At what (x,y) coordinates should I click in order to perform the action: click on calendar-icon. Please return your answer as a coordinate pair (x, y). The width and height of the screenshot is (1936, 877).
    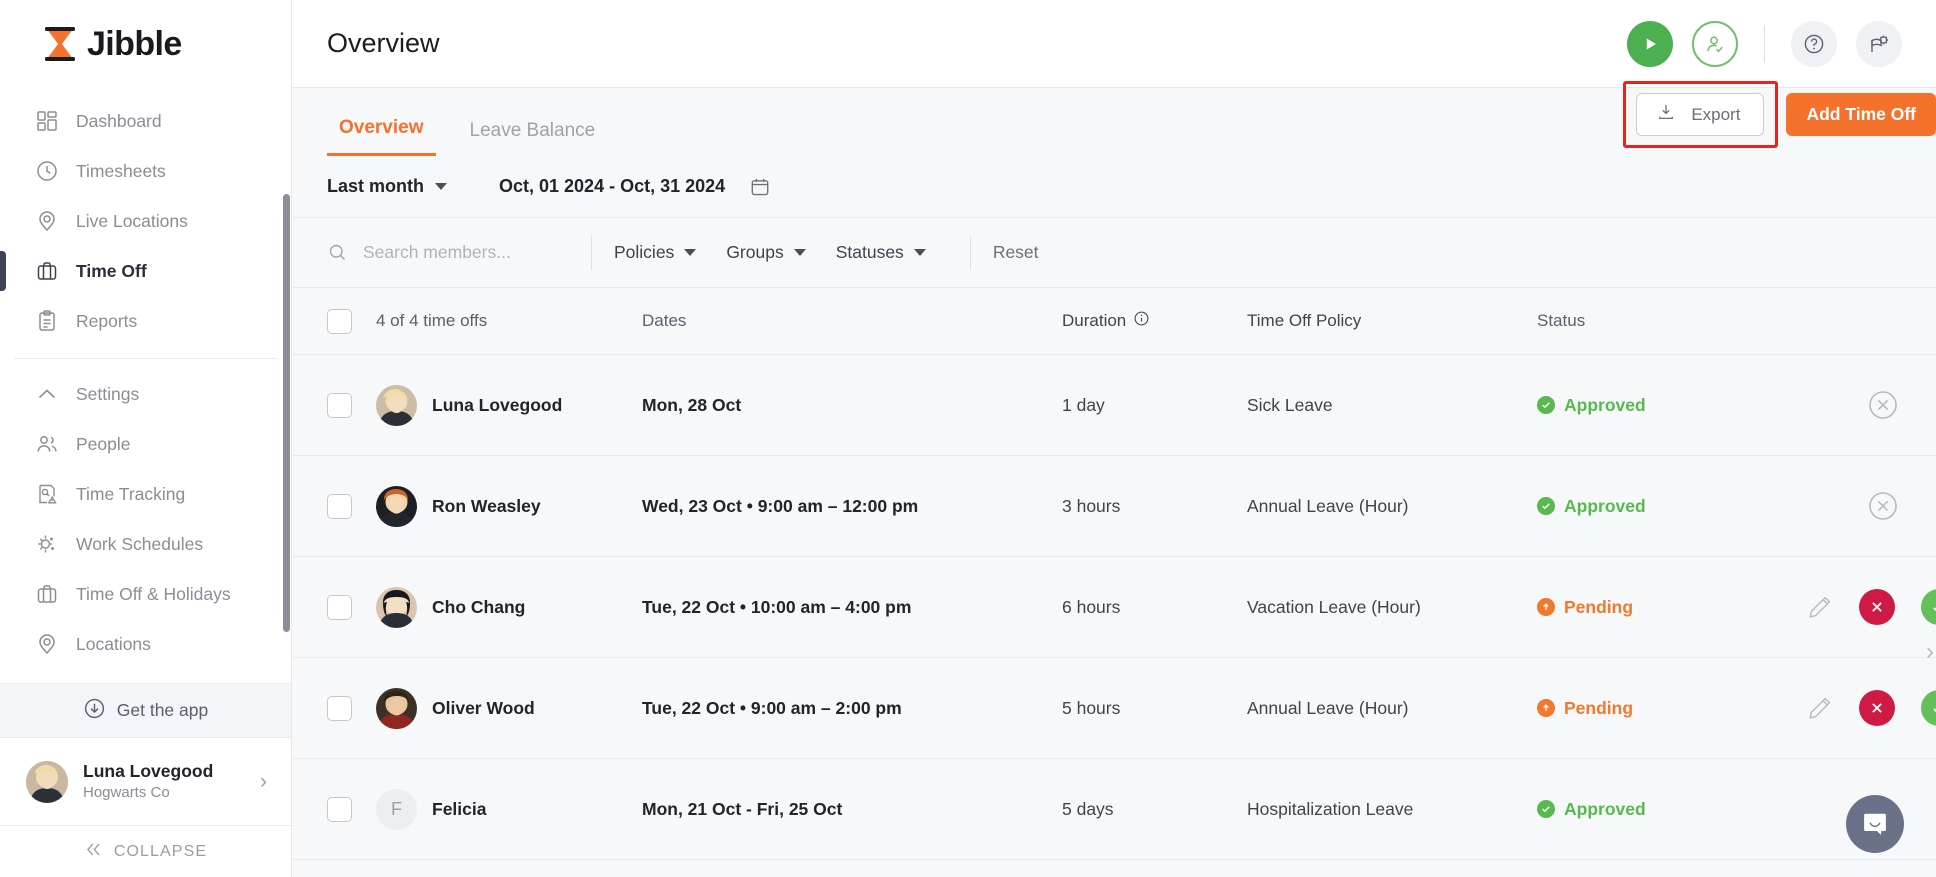
    Looking at the image, I should click on (760, 187).